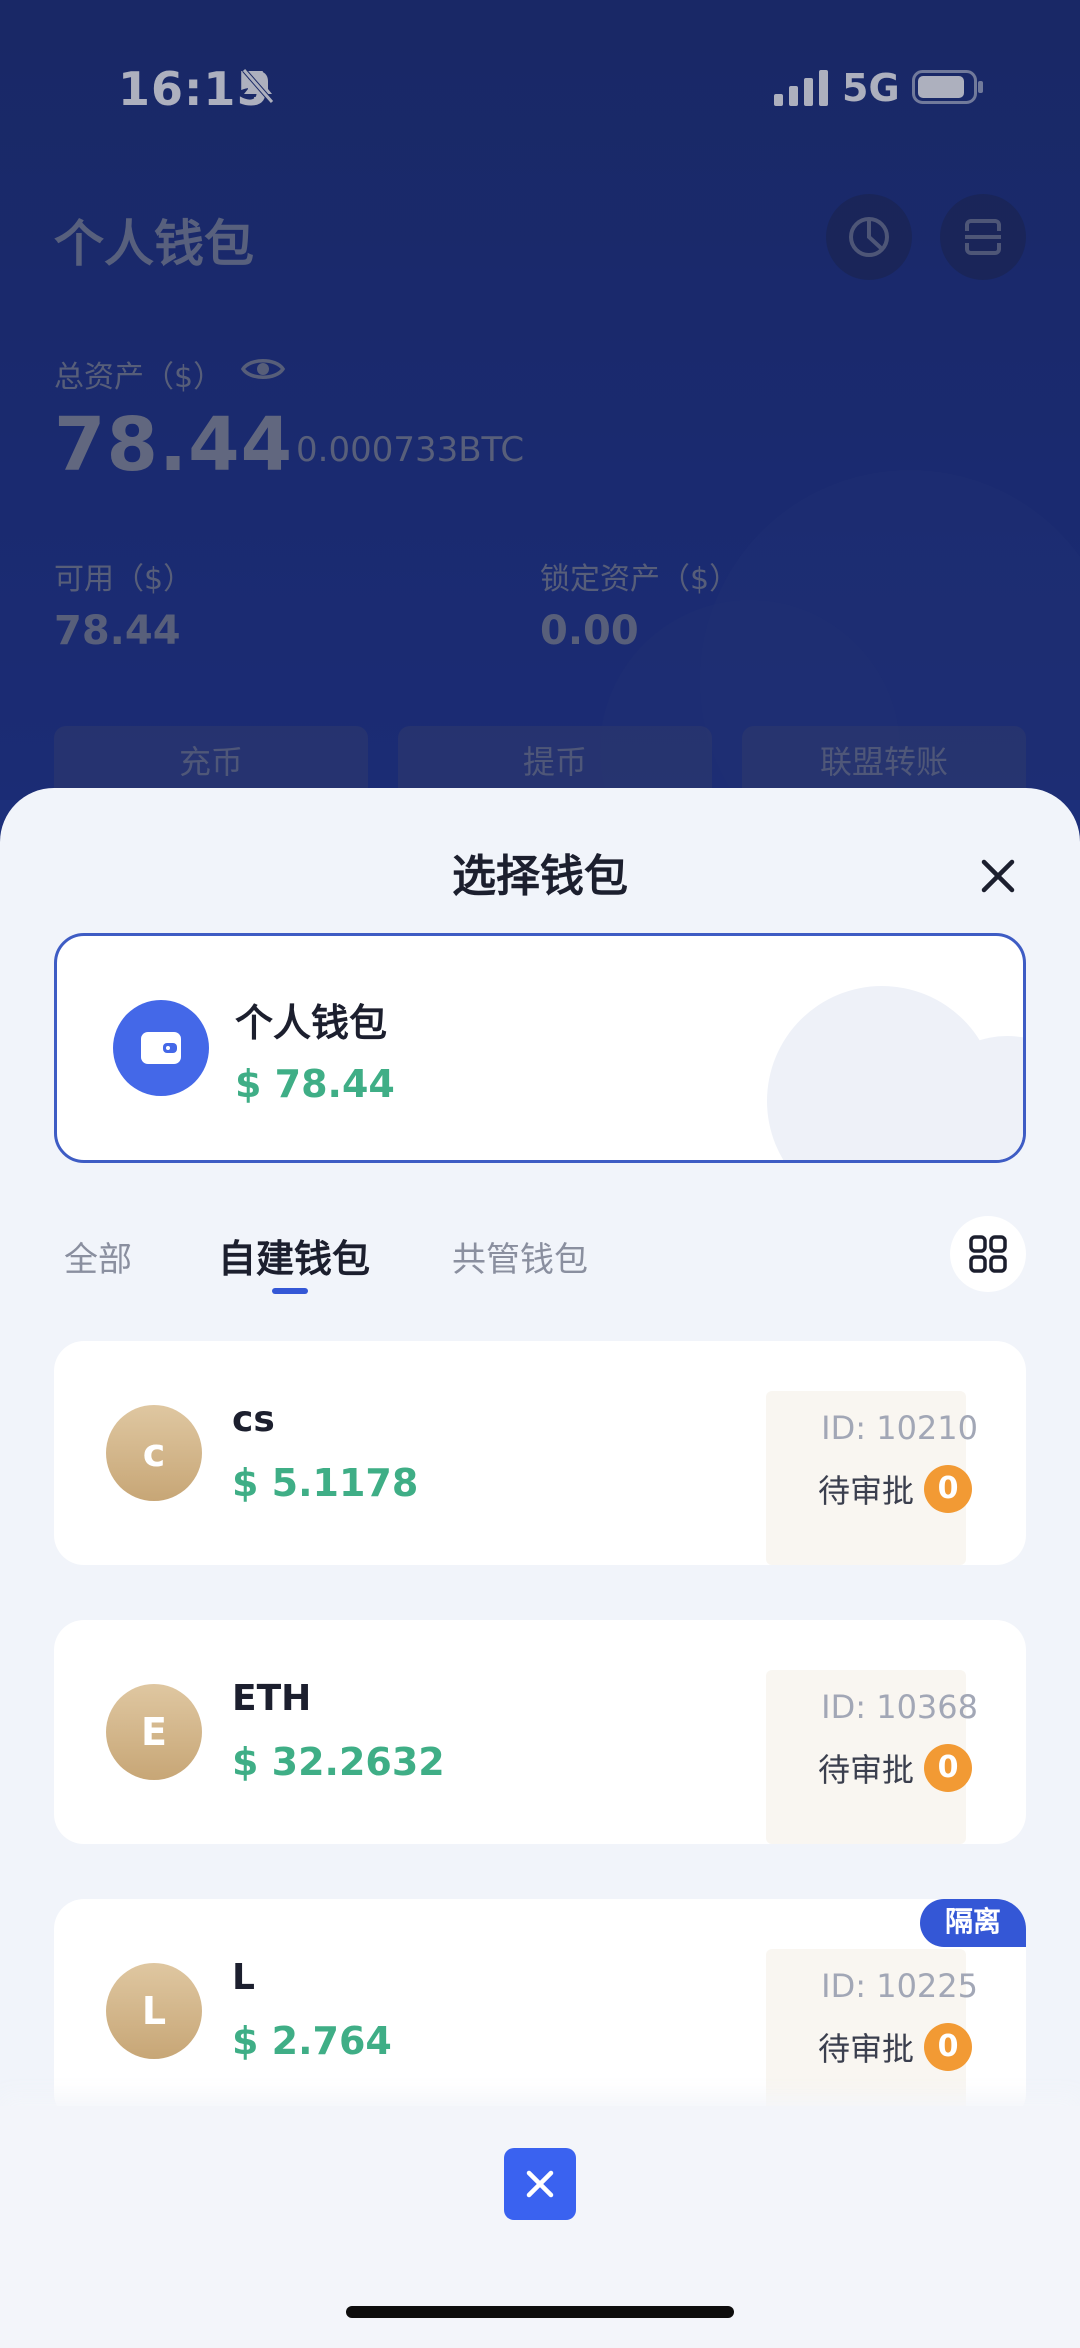 The height and width of the screenshot is (2348, 1080). Describe the element at coordinates (243, 1977) in the screenshot. I see `wallet-name: L` at that location.